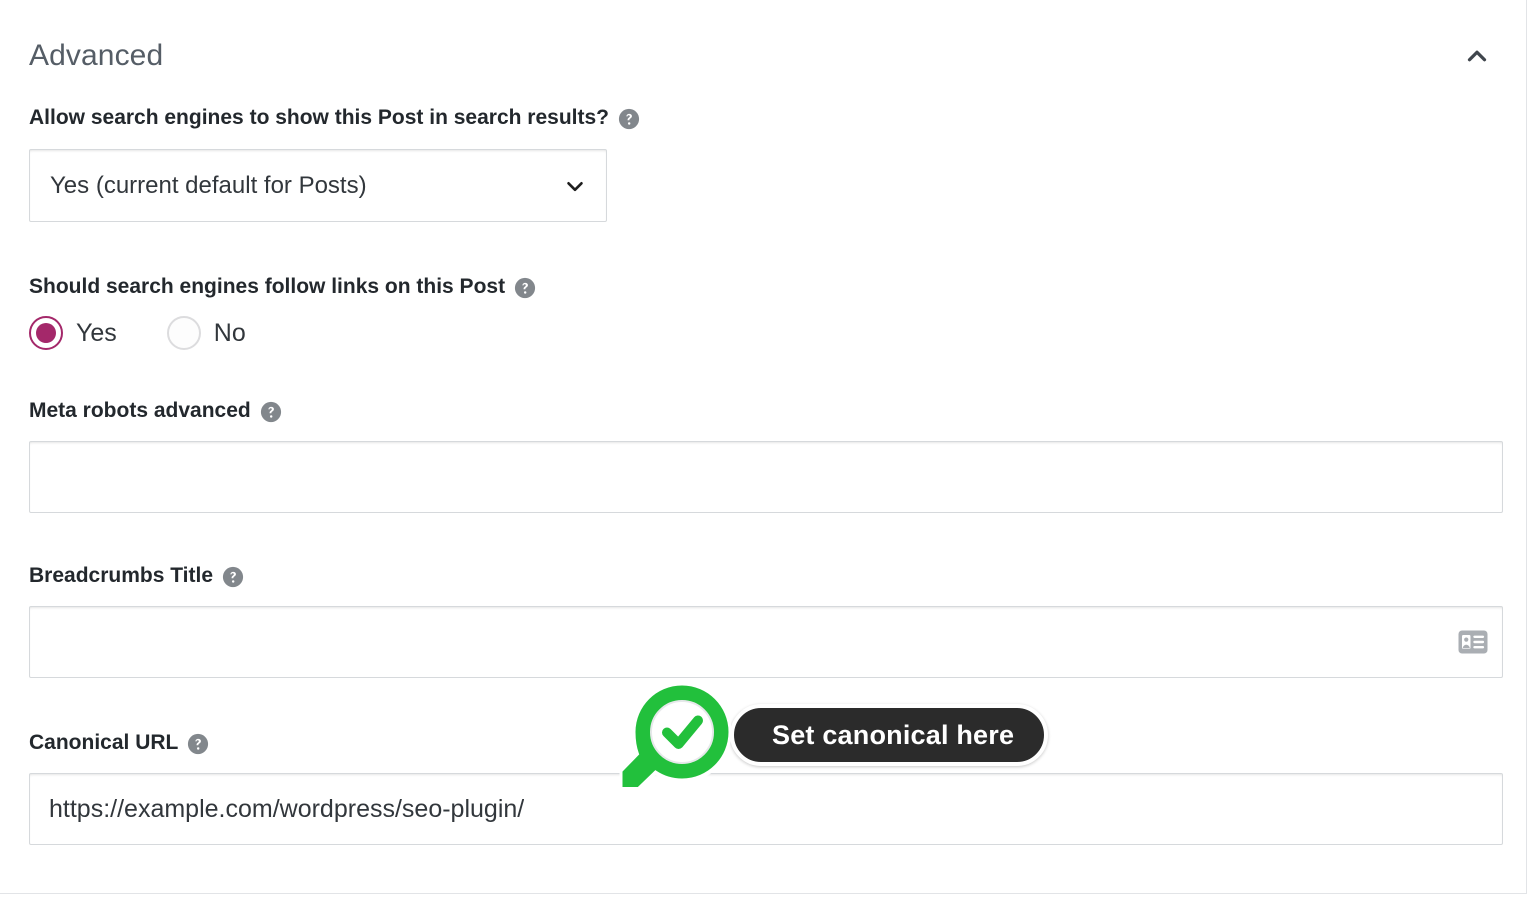  I want to click on collapse-panel-button, so click(1477, 56).